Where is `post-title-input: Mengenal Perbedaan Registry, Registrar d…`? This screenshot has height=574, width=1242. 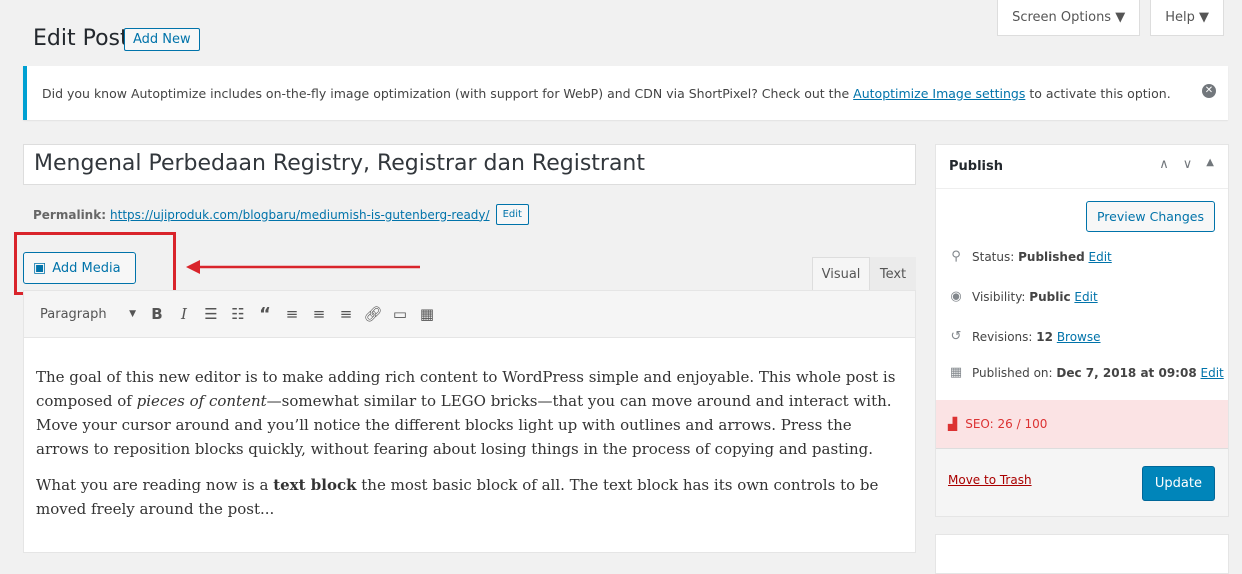
post-title-input: Mengenal Perbedaan Registry, Registrar d… is located at coordinates (469, 164).